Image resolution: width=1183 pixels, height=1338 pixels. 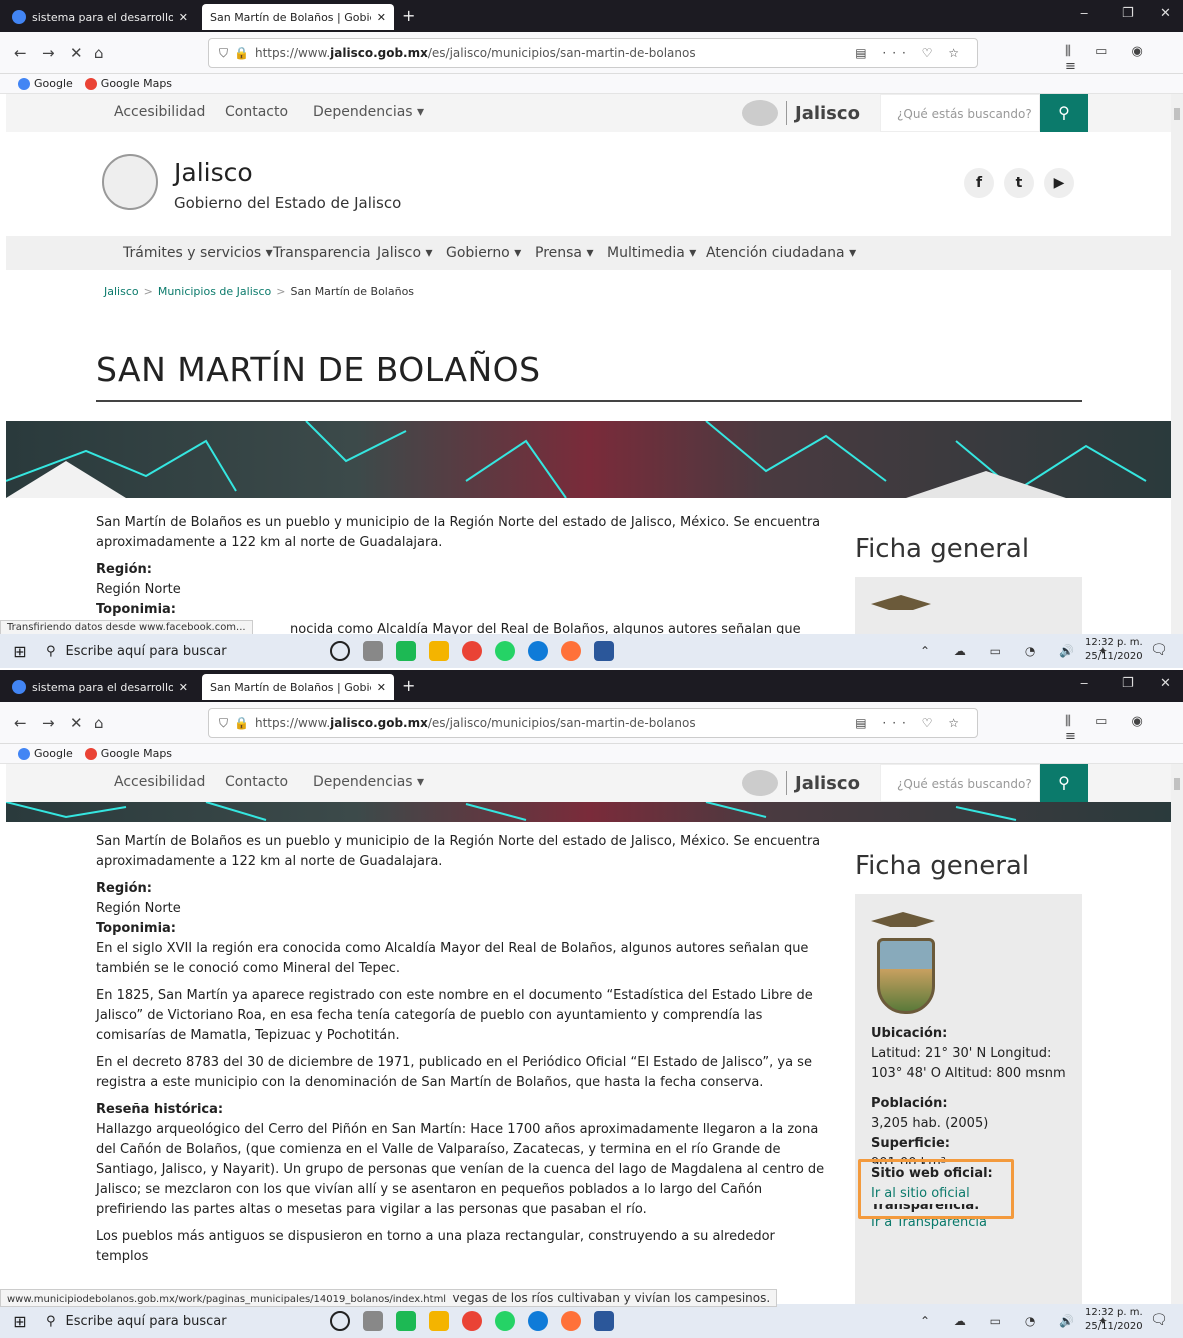 I want to click on nav-gobierno: Gobierno ▾, so click(x=483, y=253).